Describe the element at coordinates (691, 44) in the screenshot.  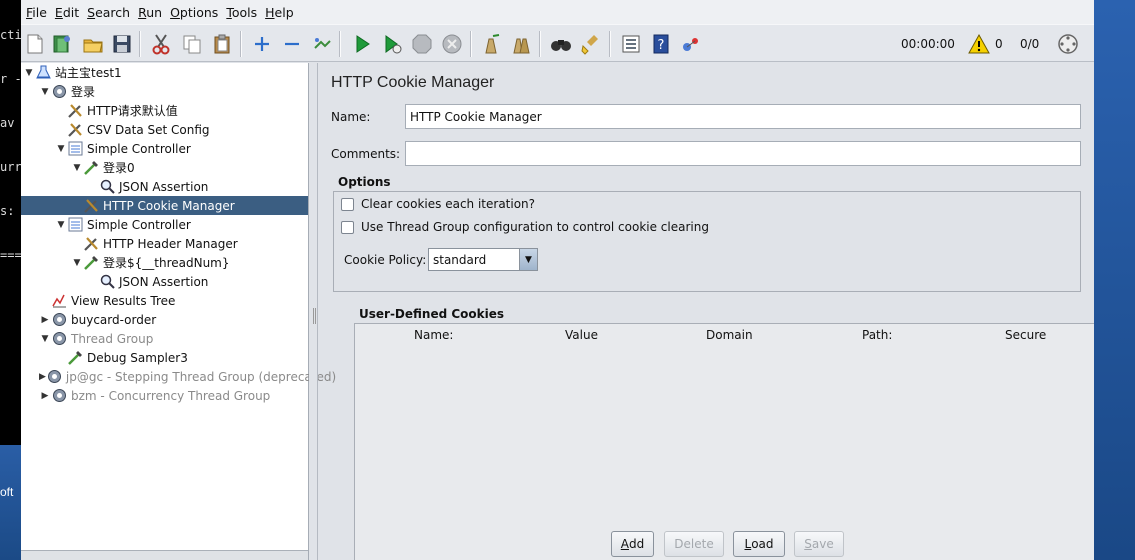
I see `remote-icon` at that location.